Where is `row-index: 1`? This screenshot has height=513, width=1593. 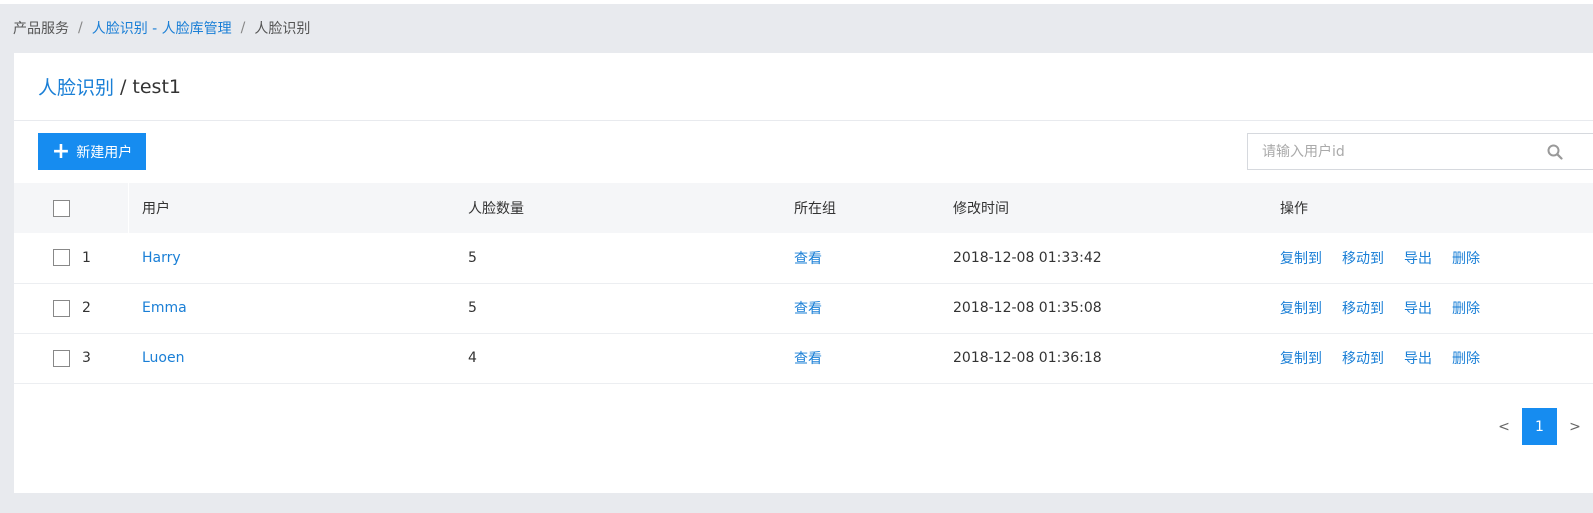 row-index: 1 is located at coordinates (86, 257).